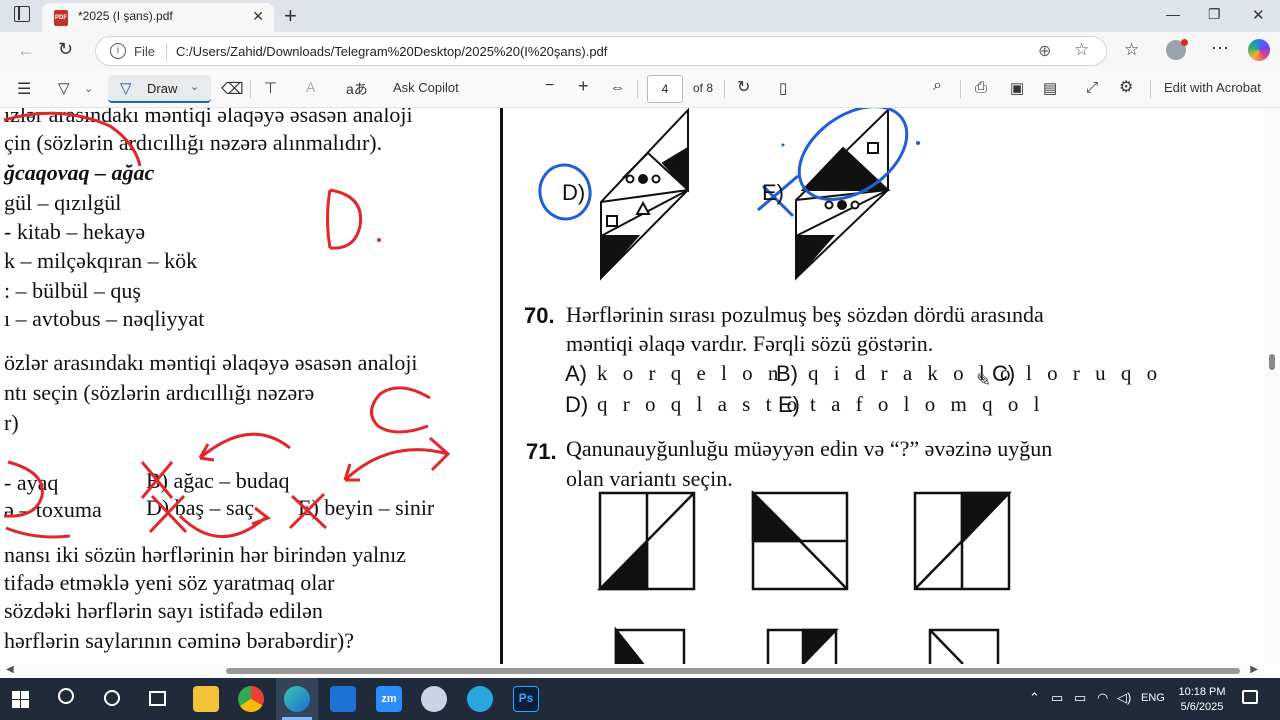  Describe the element at coordinates (665, 89) in the screenshot. I see `page-number-input: 4` at that location.